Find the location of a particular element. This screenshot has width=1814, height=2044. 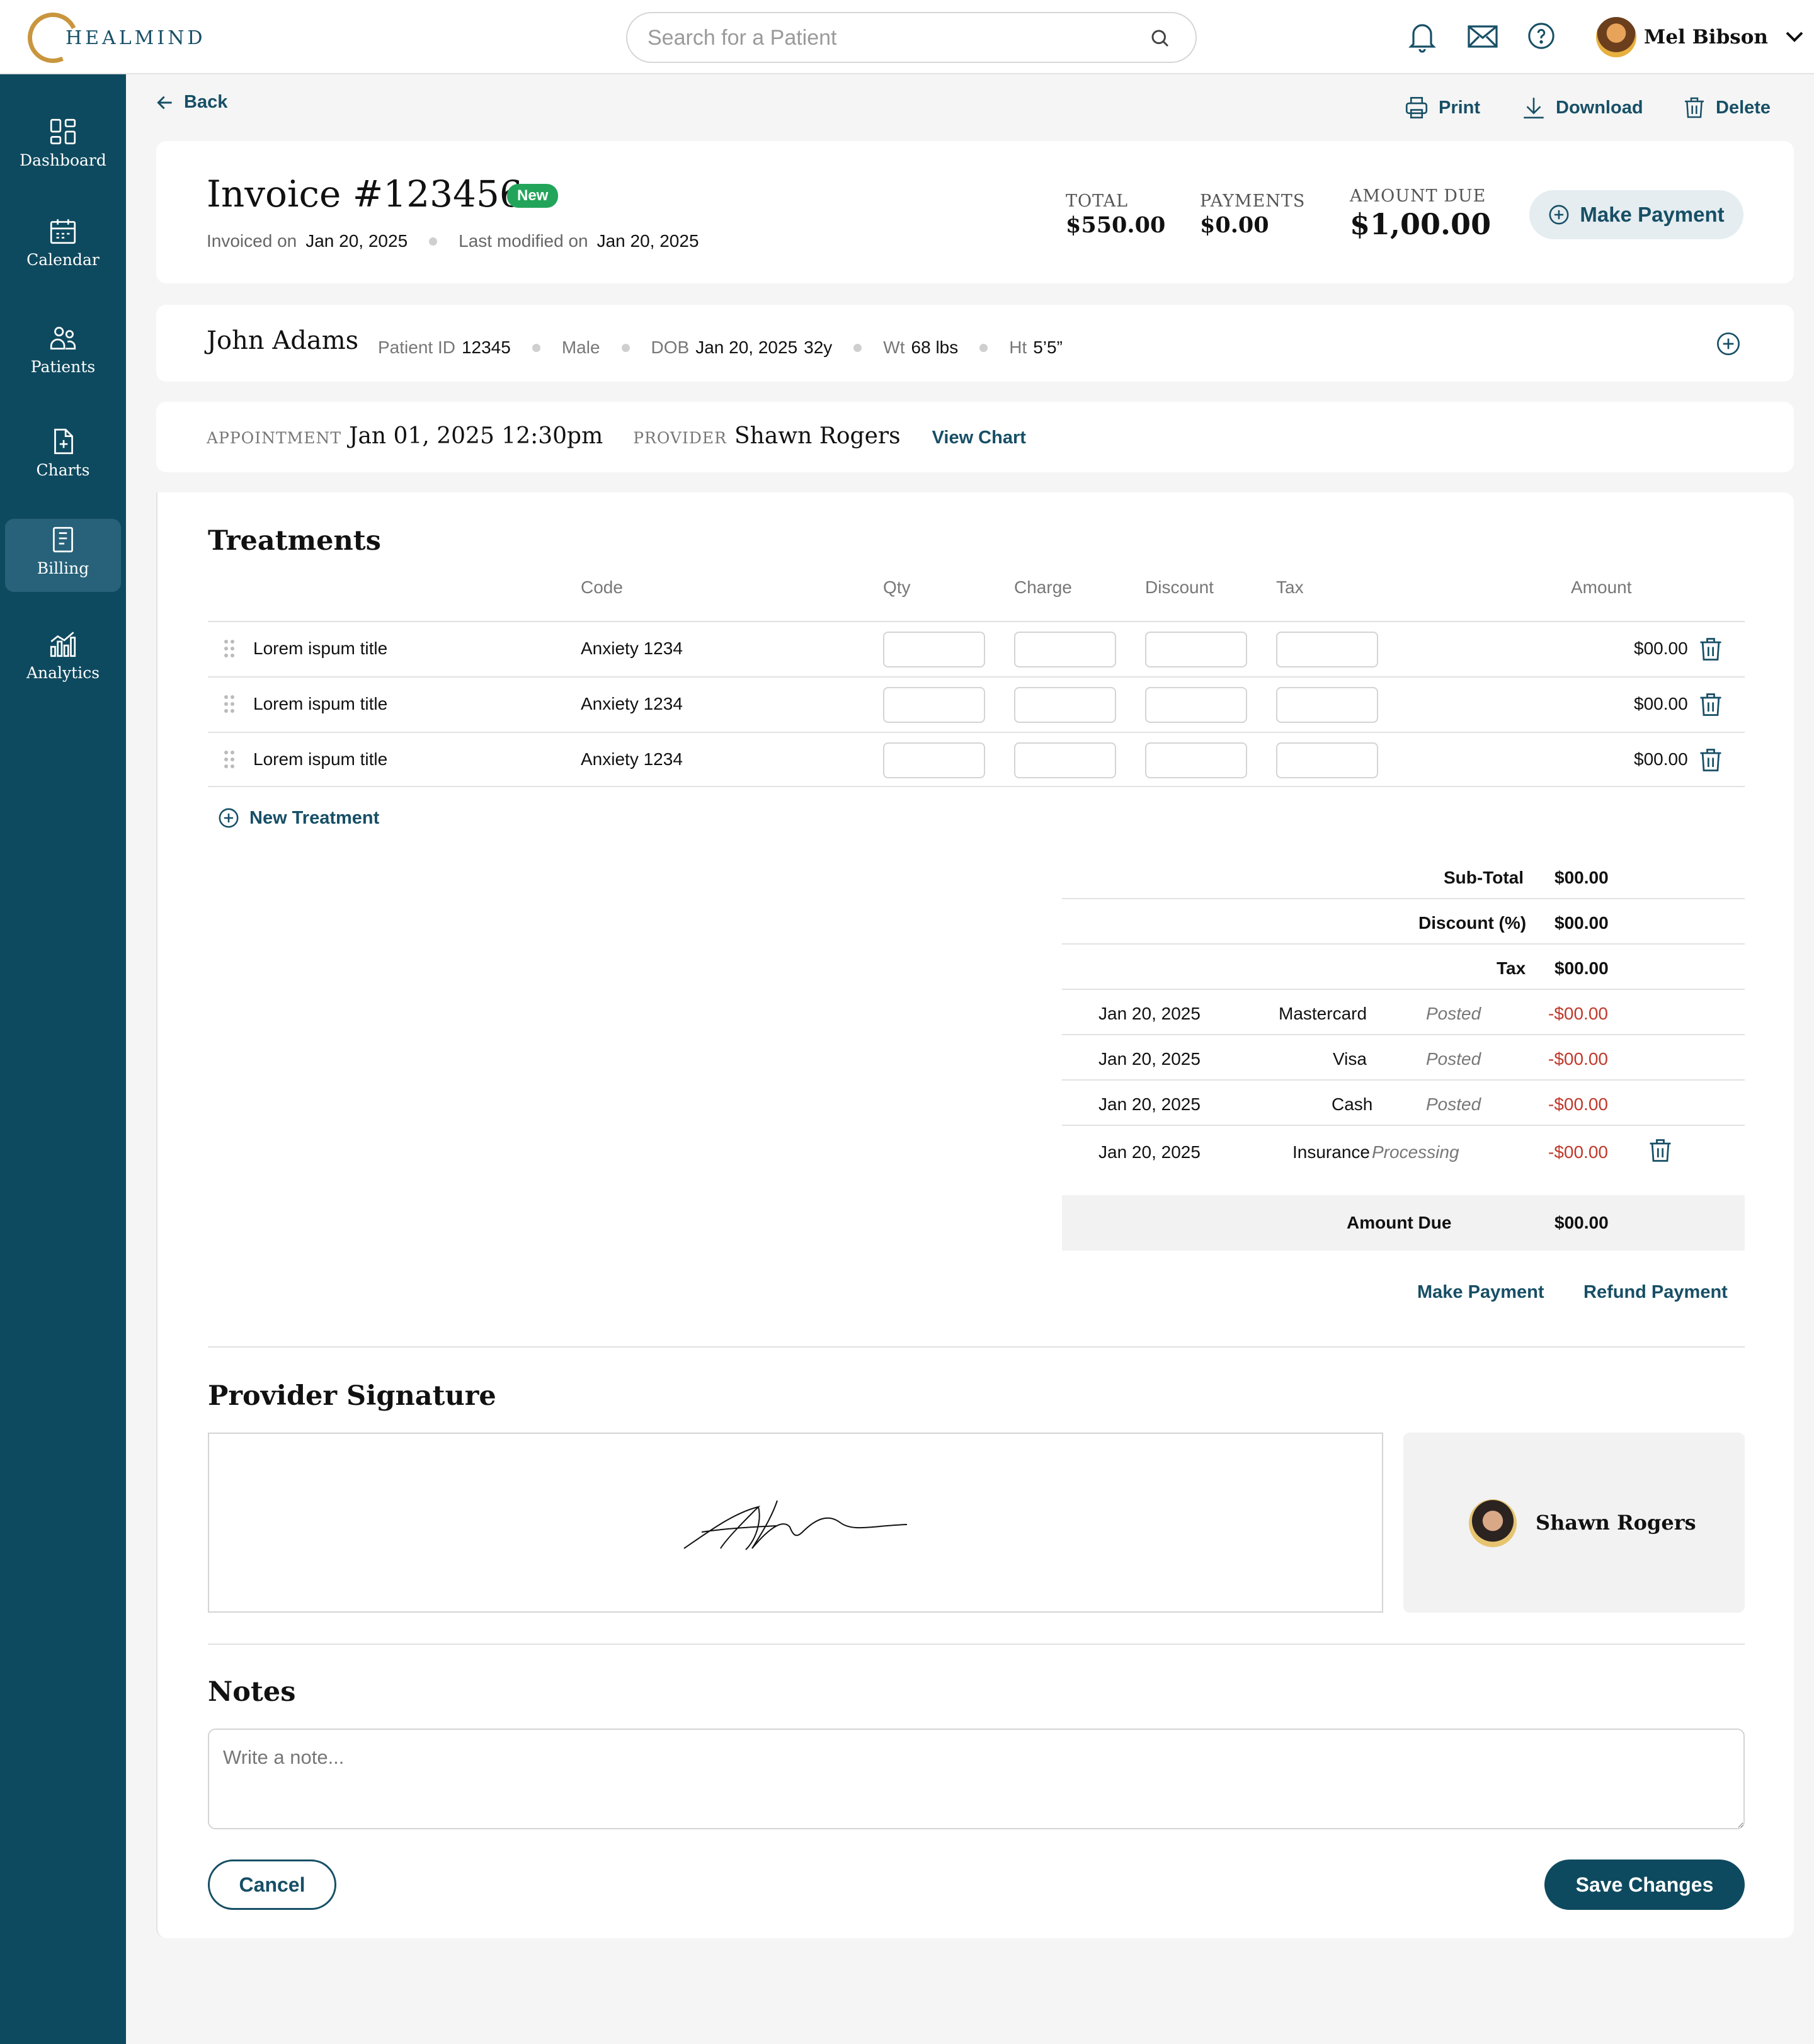

make-payment-button: Make Payment is located at coordinates (1636, 214).